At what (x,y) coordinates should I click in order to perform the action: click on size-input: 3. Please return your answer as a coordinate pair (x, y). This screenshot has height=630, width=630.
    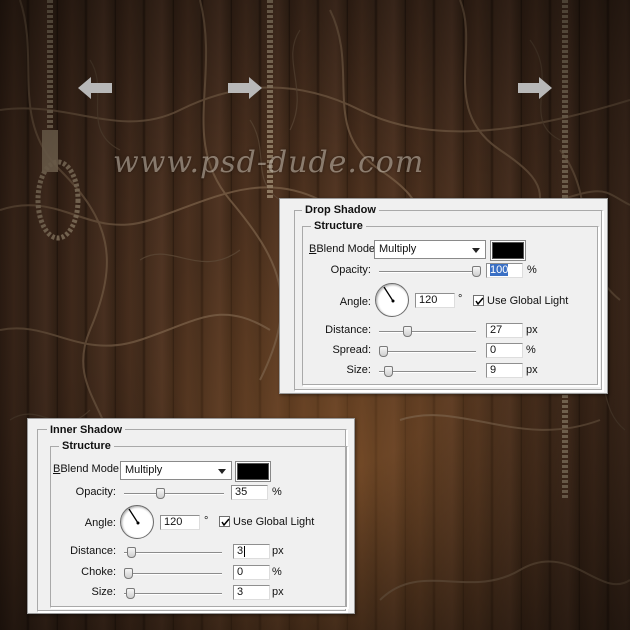
    Looking at the image, I should click on (251, 592).